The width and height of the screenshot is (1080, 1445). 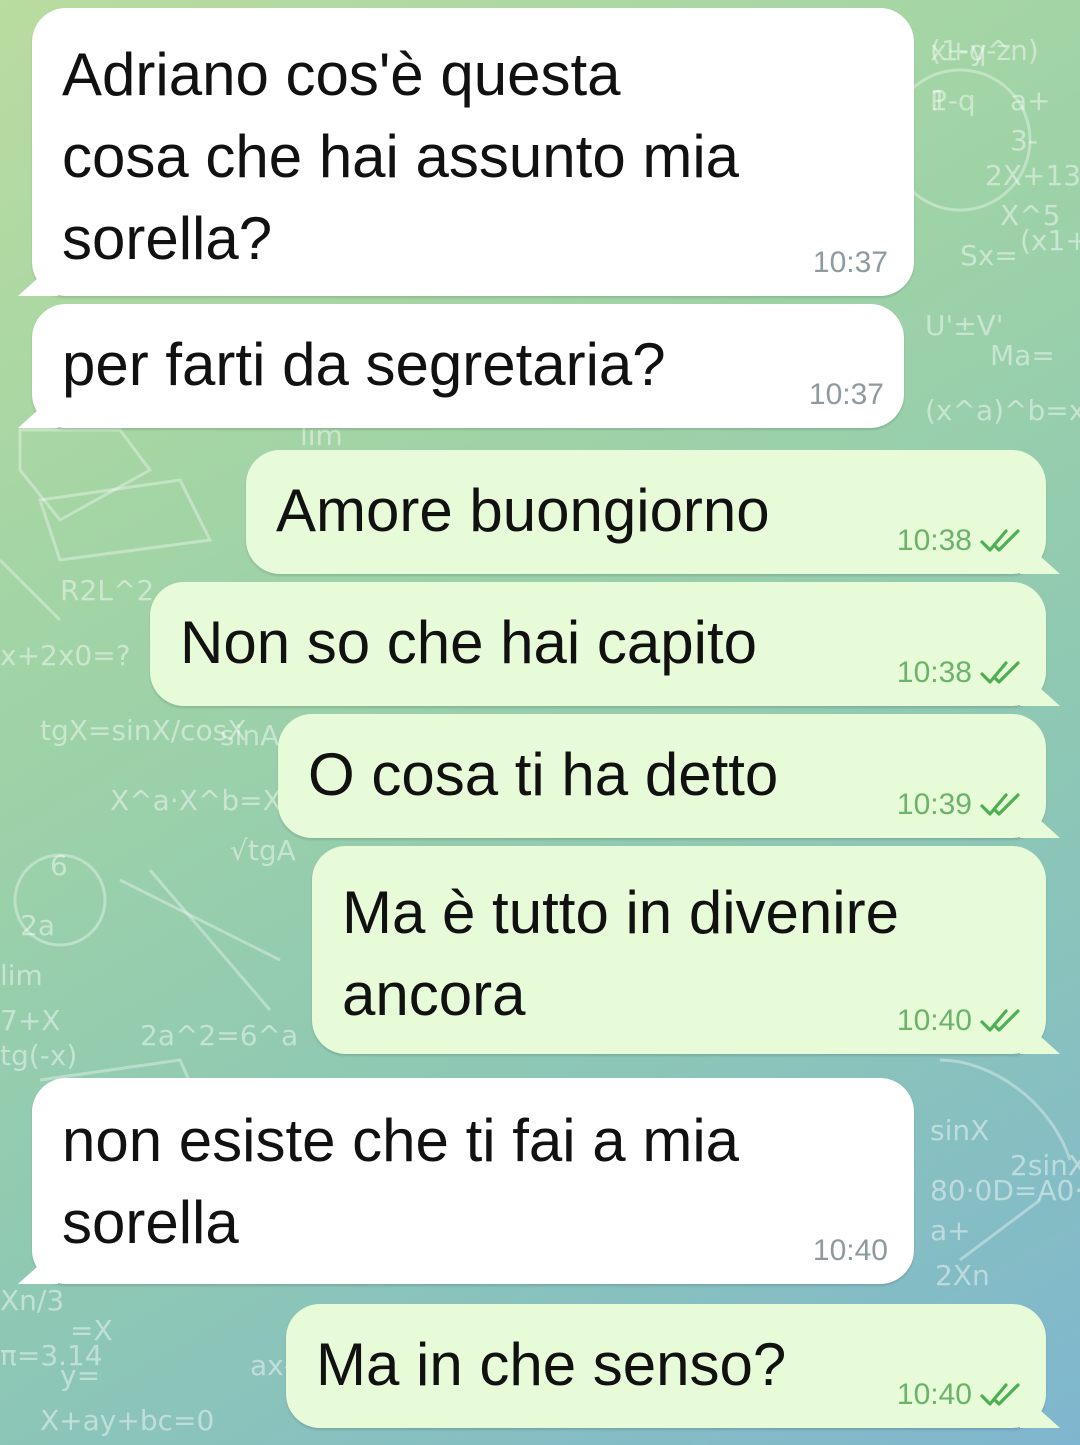 What do you see at coordinates (1032, 175) in the screenshot?
I see `wallpaper-formula: 2X+13` at bounding box center [1032, 175].